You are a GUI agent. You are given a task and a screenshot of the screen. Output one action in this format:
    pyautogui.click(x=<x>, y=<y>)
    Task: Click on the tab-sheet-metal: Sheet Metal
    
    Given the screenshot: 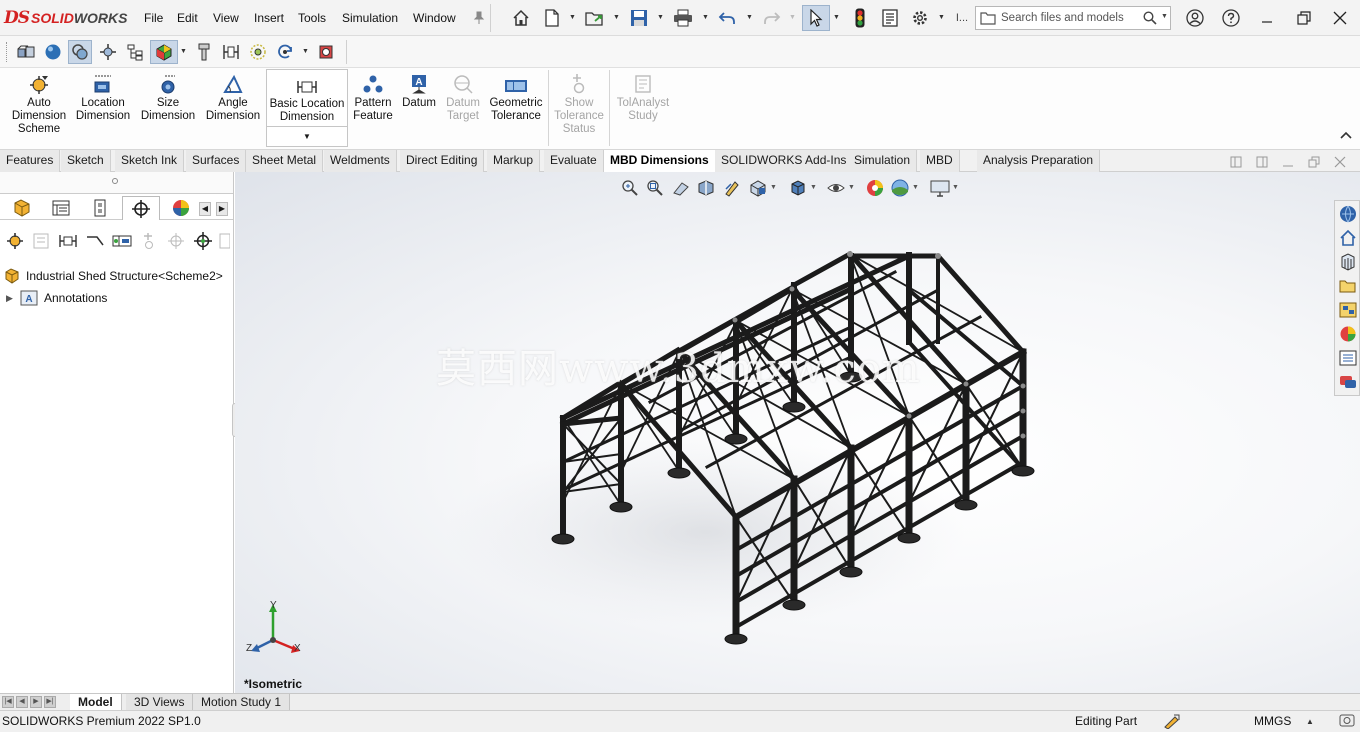 What is the action you would take?
    pyautogui.click(x=285, y=161)
    